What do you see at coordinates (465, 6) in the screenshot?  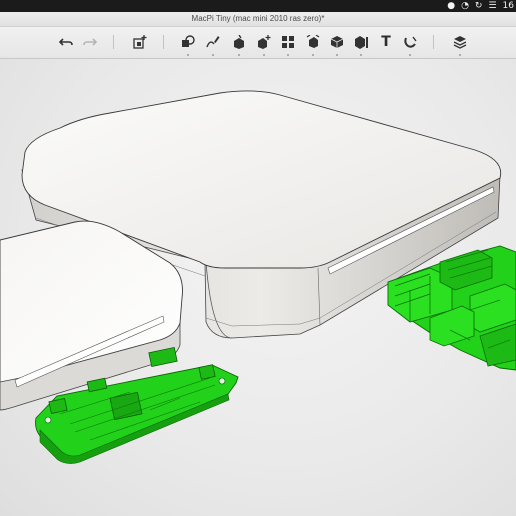 I see `time-machine-icon: ◔` at bounding box center [465, 6].